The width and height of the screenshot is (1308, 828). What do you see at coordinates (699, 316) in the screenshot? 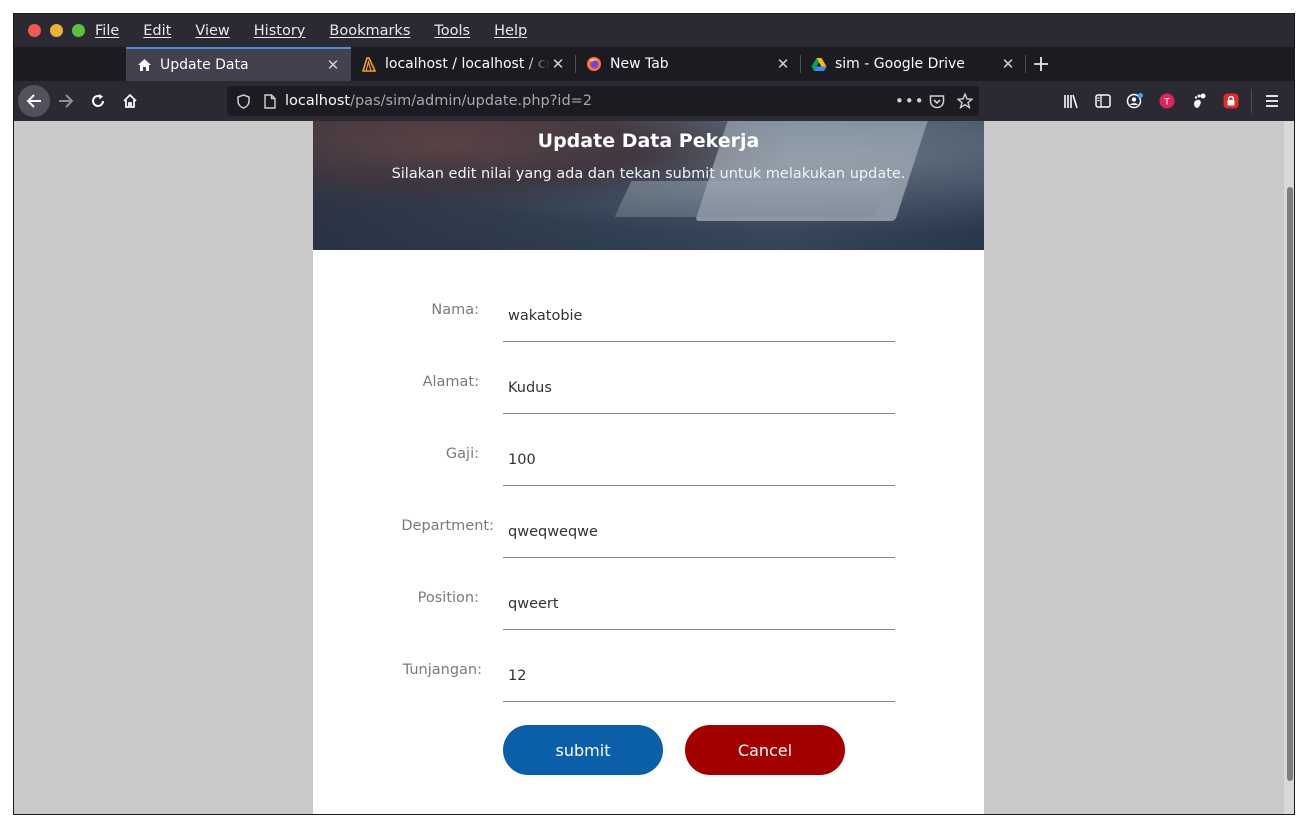
I see `nama-input` at bounding box center [699, 316].